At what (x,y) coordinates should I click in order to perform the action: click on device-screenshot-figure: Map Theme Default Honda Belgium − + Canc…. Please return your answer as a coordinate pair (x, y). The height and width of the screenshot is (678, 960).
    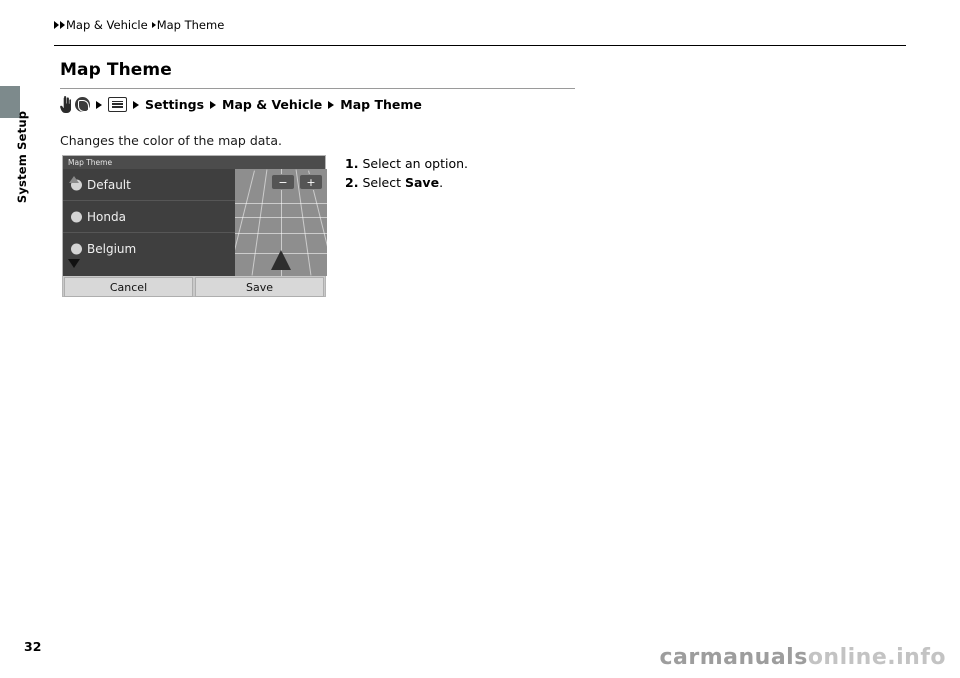
    Looking at the image, I should click on (194, 226).